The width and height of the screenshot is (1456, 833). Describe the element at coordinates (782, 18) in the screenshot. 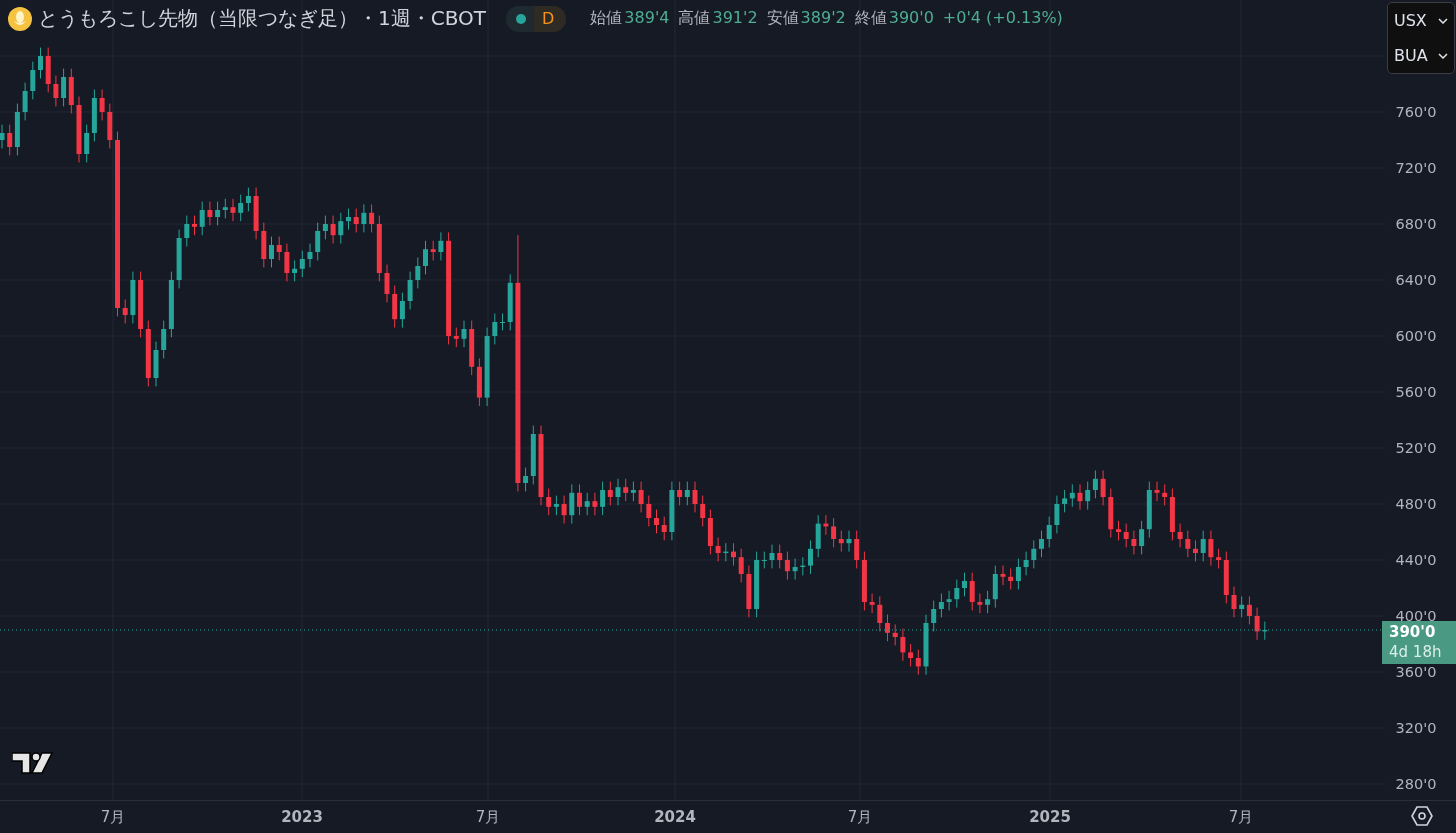

I see `ohlc-label: 安値` at that location.